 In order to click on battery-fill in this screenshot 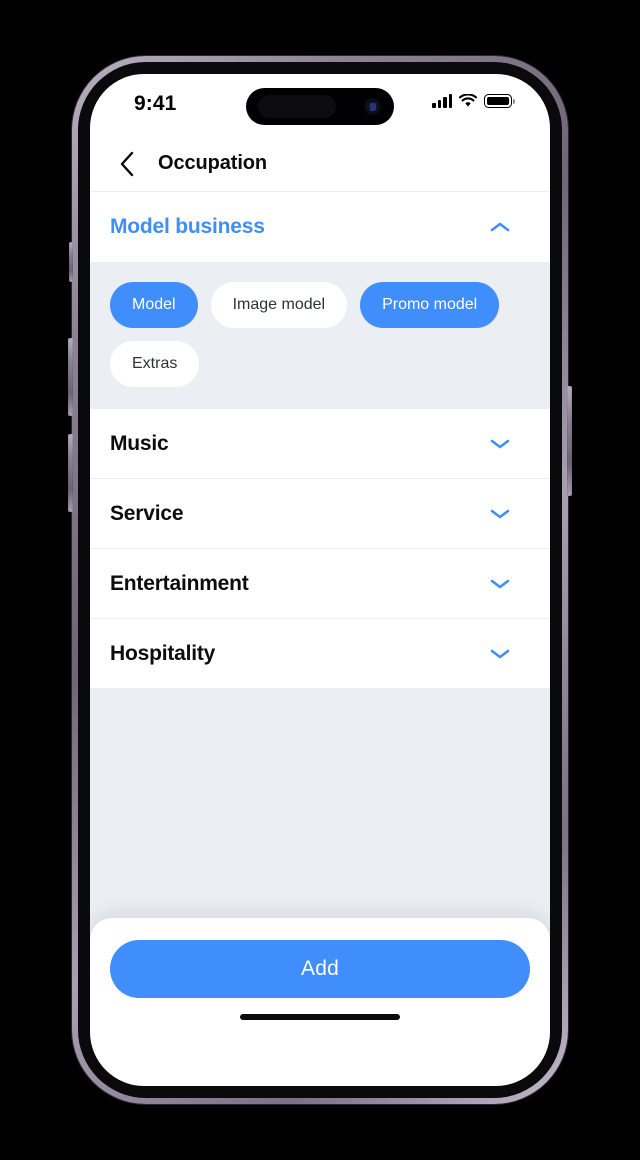, I will do `click(498, 101)`.